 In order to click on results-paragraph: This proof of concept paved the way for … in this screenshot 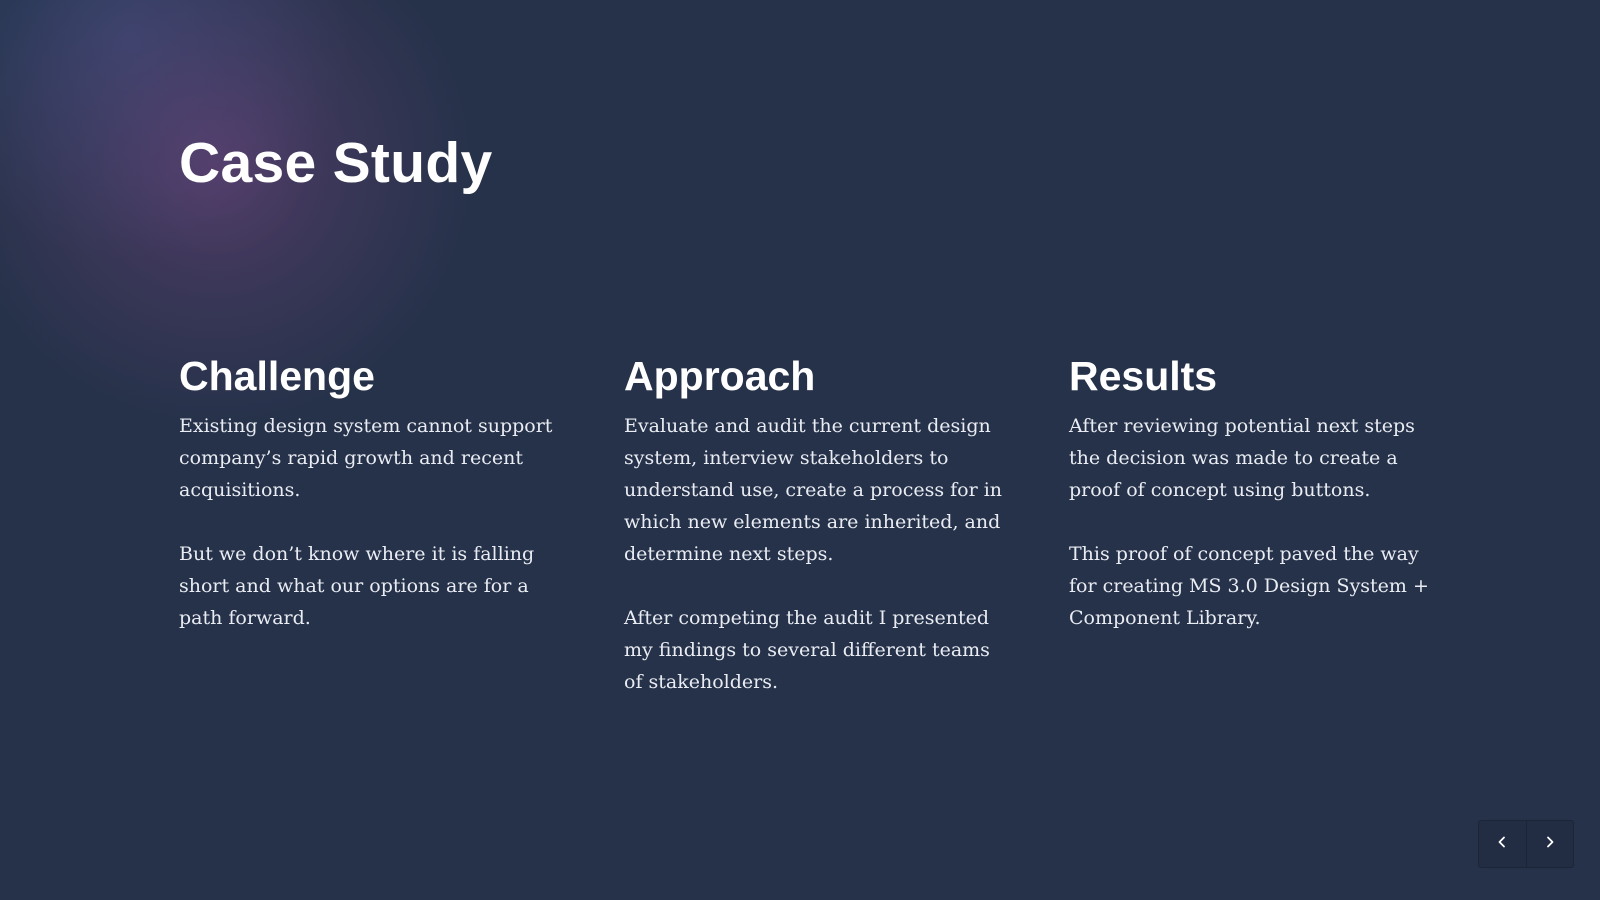, I will do `click(1249, 586)`.